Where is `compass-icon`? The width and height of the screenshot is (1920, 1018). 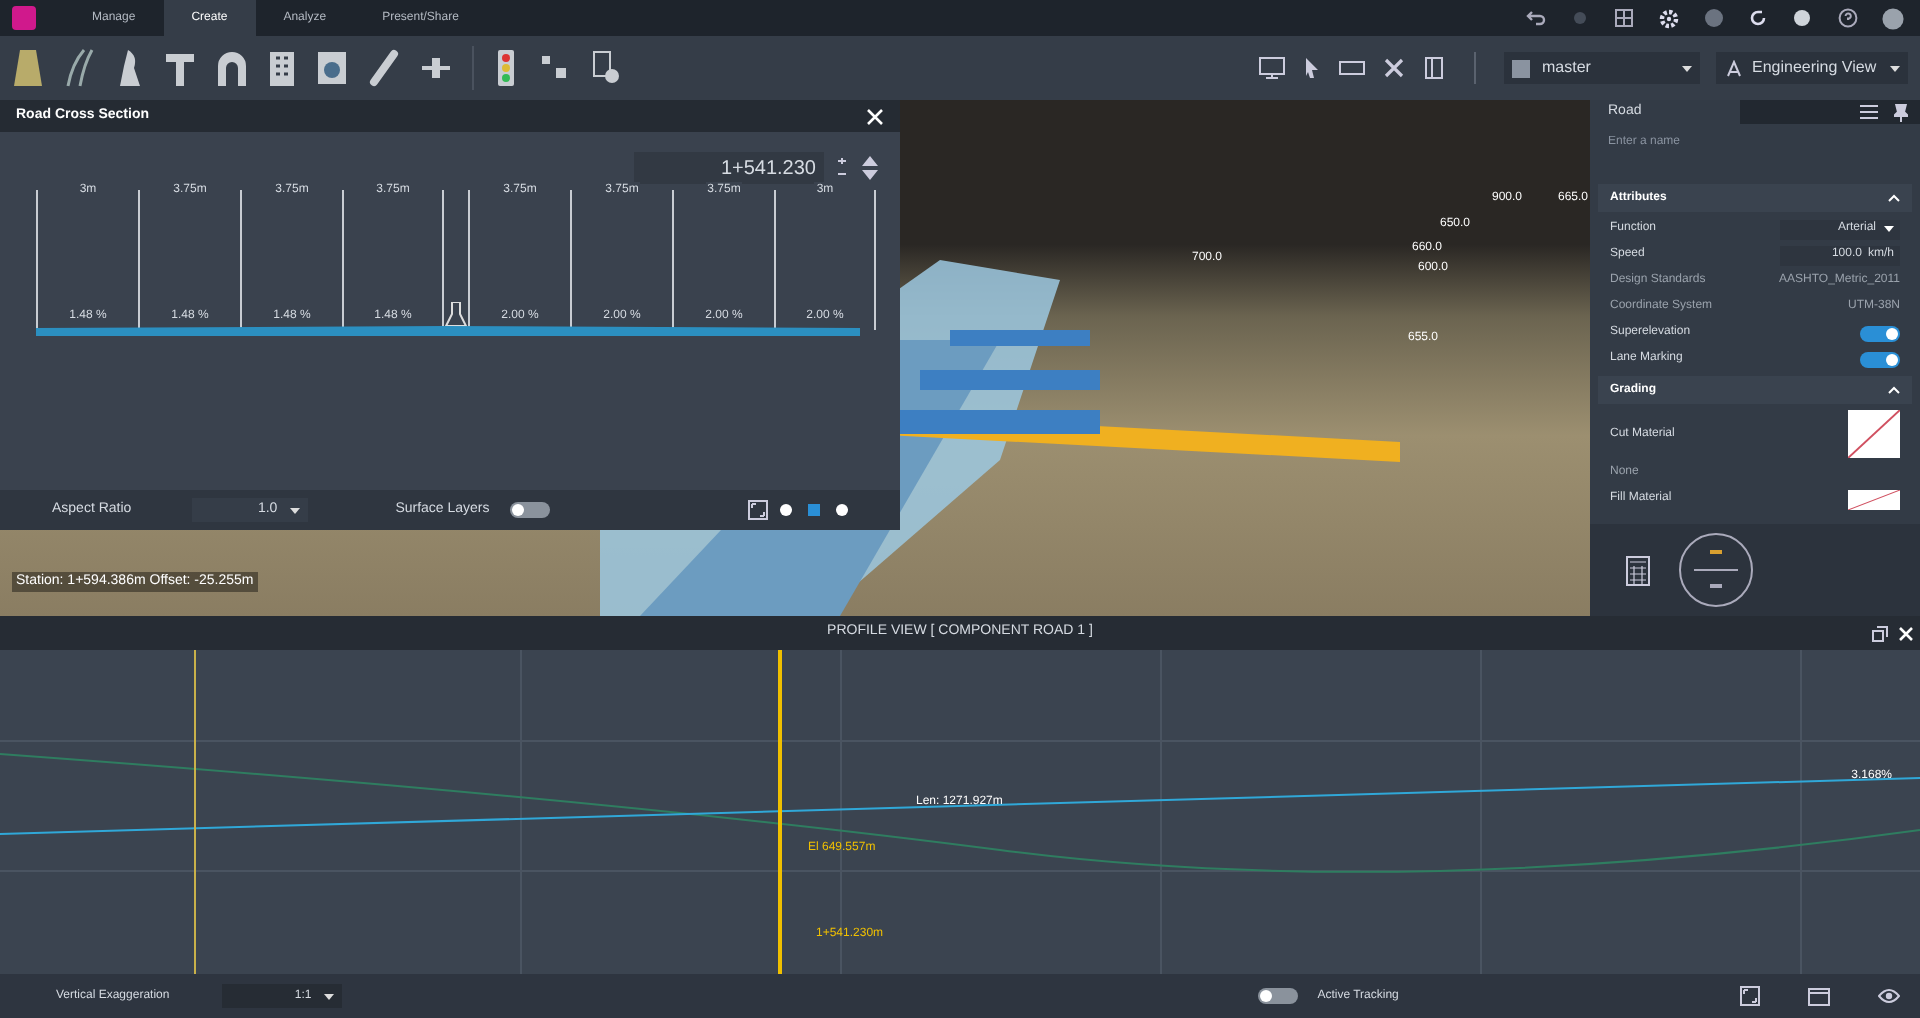
compass-icon is located at coordinates (1716, 570).